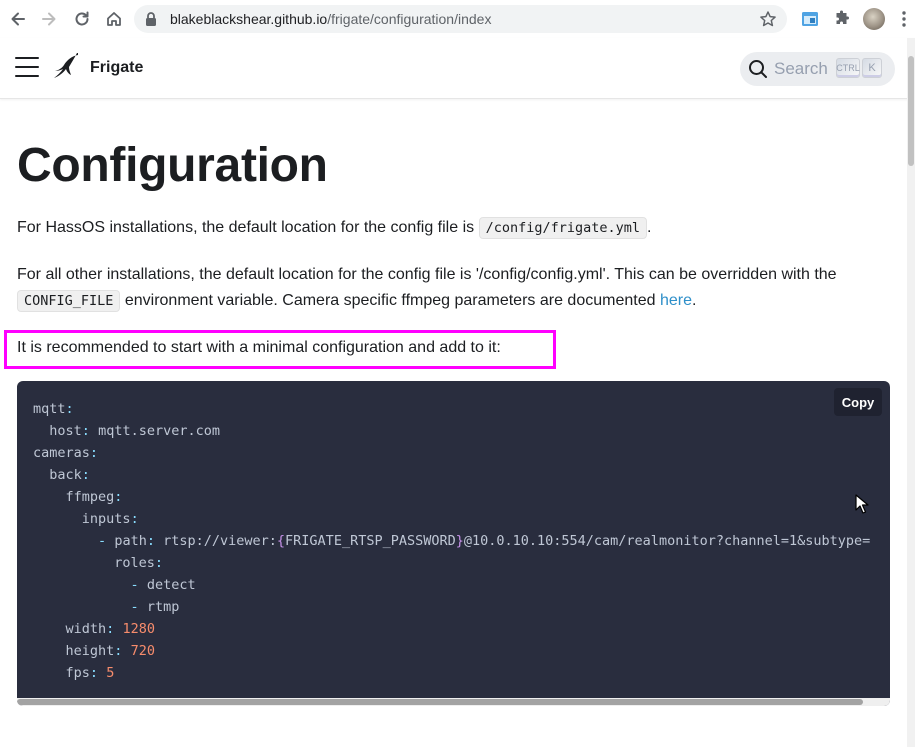 The image size is (915, 747). I want to click on kbd-ctrl: CTRL, so click(848, 68).